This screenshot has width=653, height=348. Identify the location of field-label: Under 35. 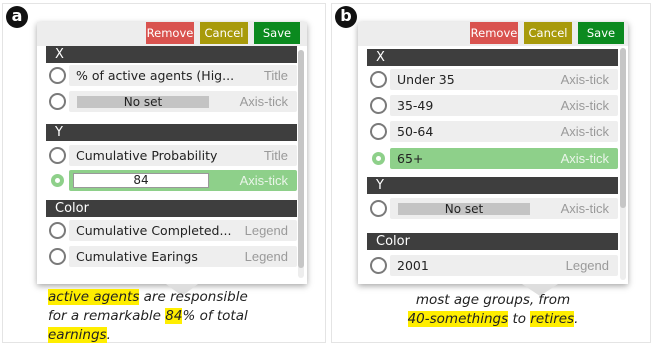
(426, 79).